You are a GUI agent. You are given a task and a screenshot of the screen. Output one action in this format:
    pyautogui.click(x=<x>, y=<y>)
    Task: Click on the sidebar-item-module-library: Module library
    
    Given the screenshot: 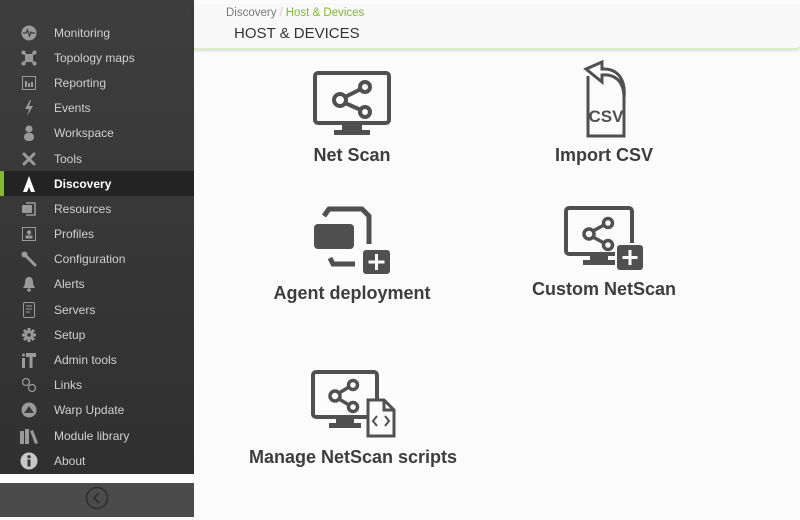 What is the action you would take?
    pyautogui.click(x=97, y=435)
    